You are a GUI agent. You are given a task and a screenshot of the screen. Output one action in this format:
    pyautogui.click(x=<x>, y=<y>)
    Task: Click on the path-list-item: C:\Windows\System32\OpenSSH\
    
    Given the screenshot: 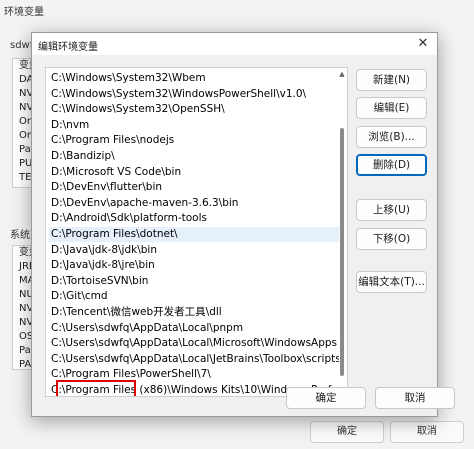 What is the action you would take?
    pyautogui.click(x=194, y=109)
    